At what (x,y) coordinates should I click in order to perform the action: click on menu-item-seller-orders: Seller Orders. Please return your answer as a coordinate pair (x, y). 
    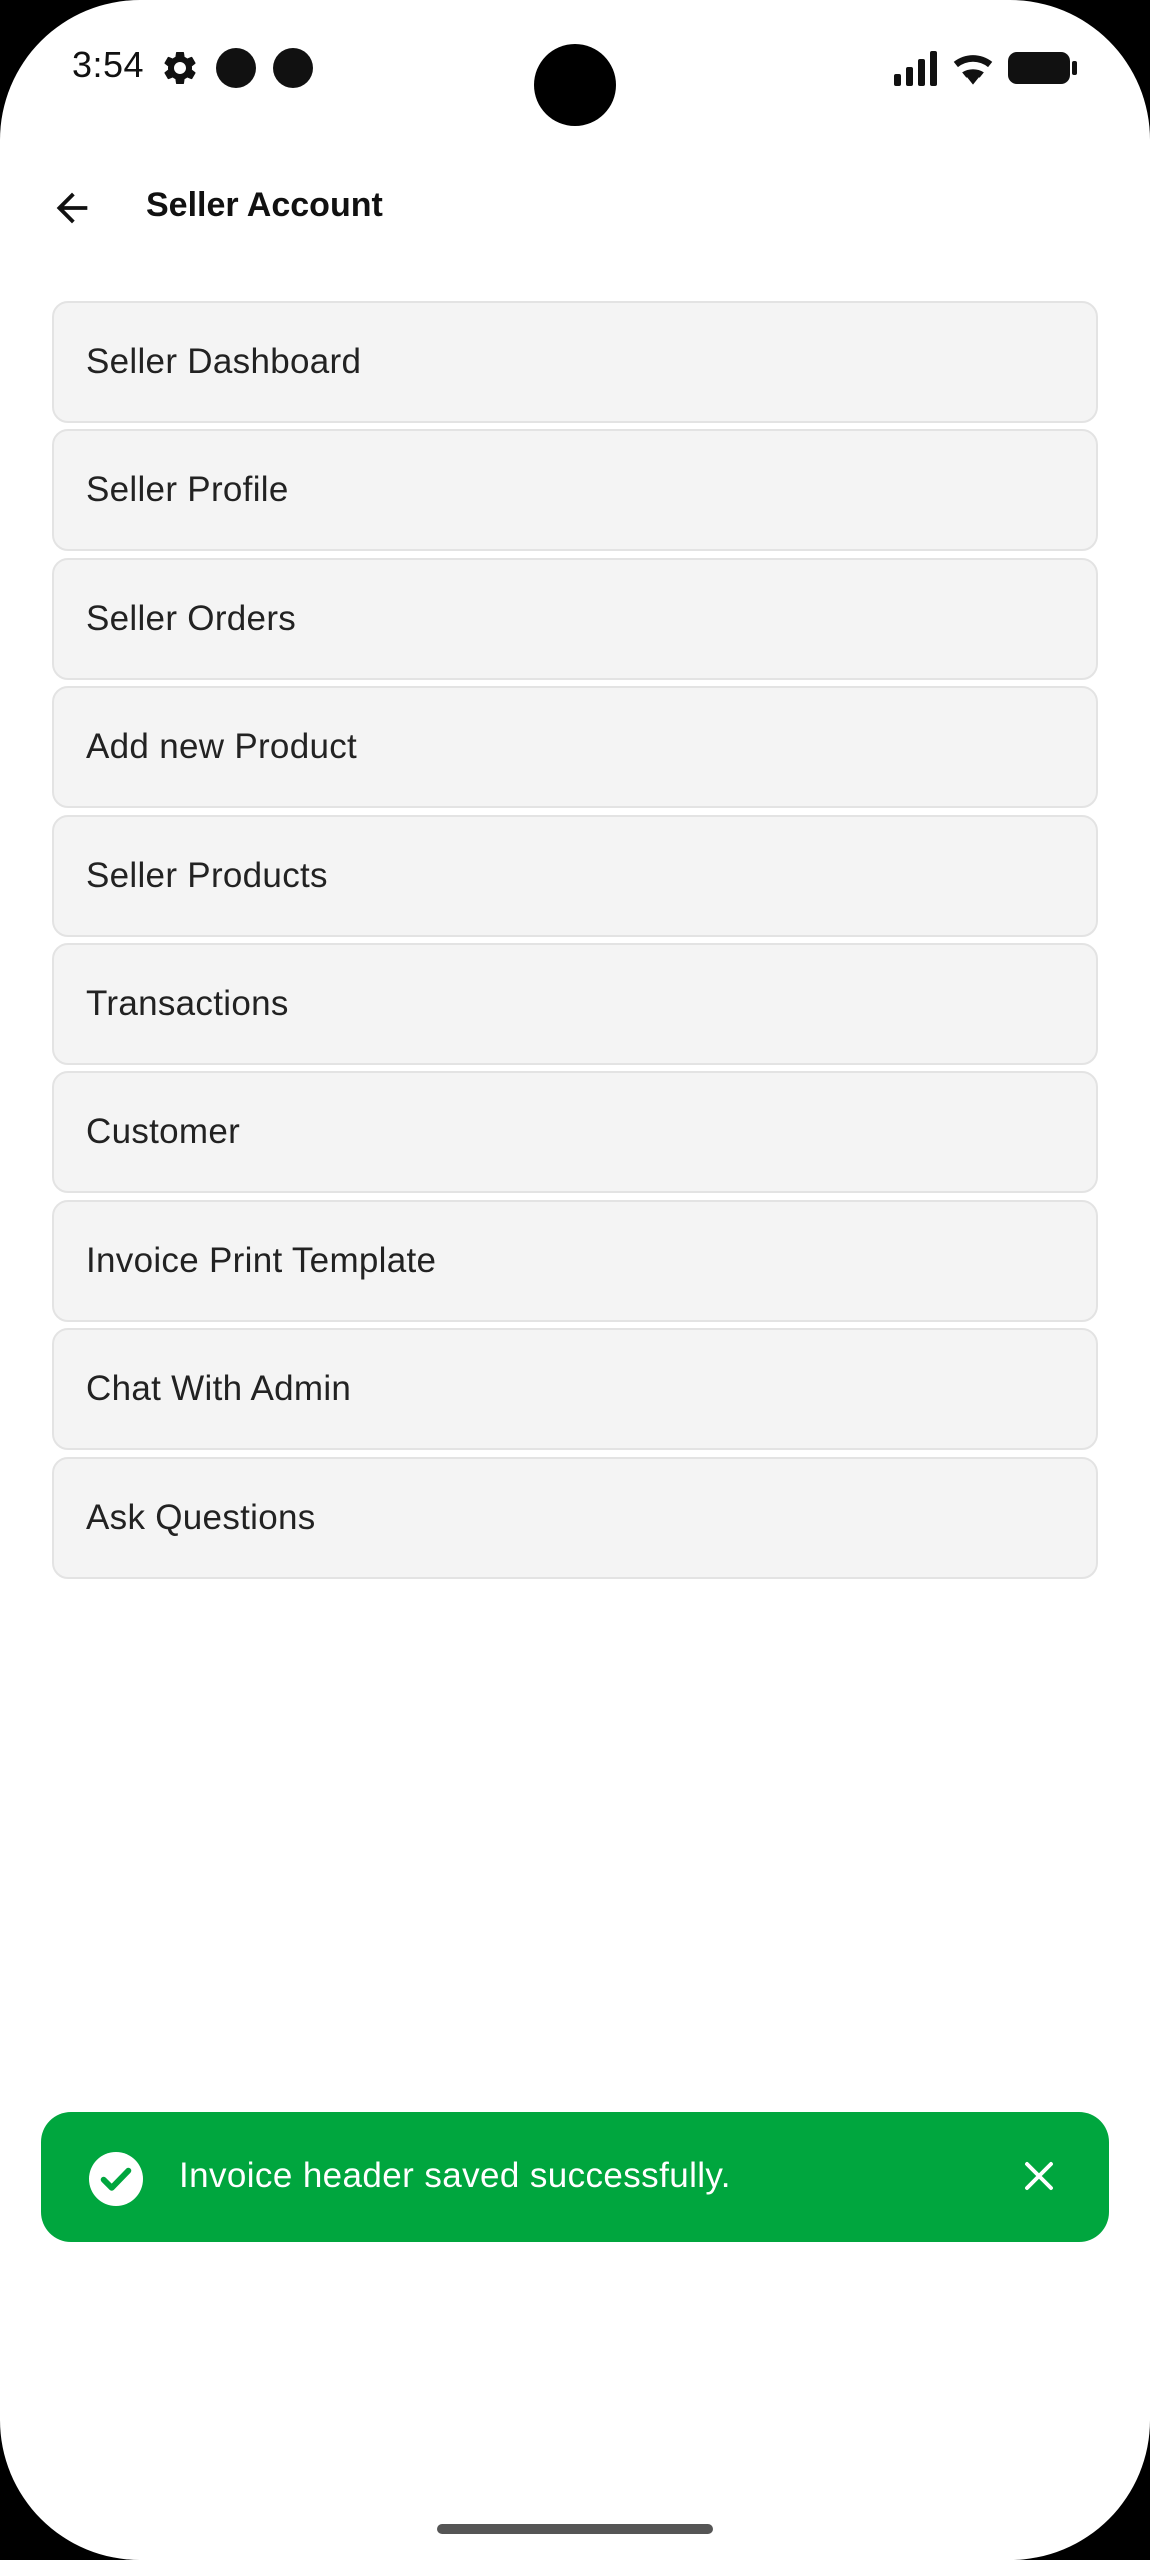
    Looking at the image, I should click on (575, 618).